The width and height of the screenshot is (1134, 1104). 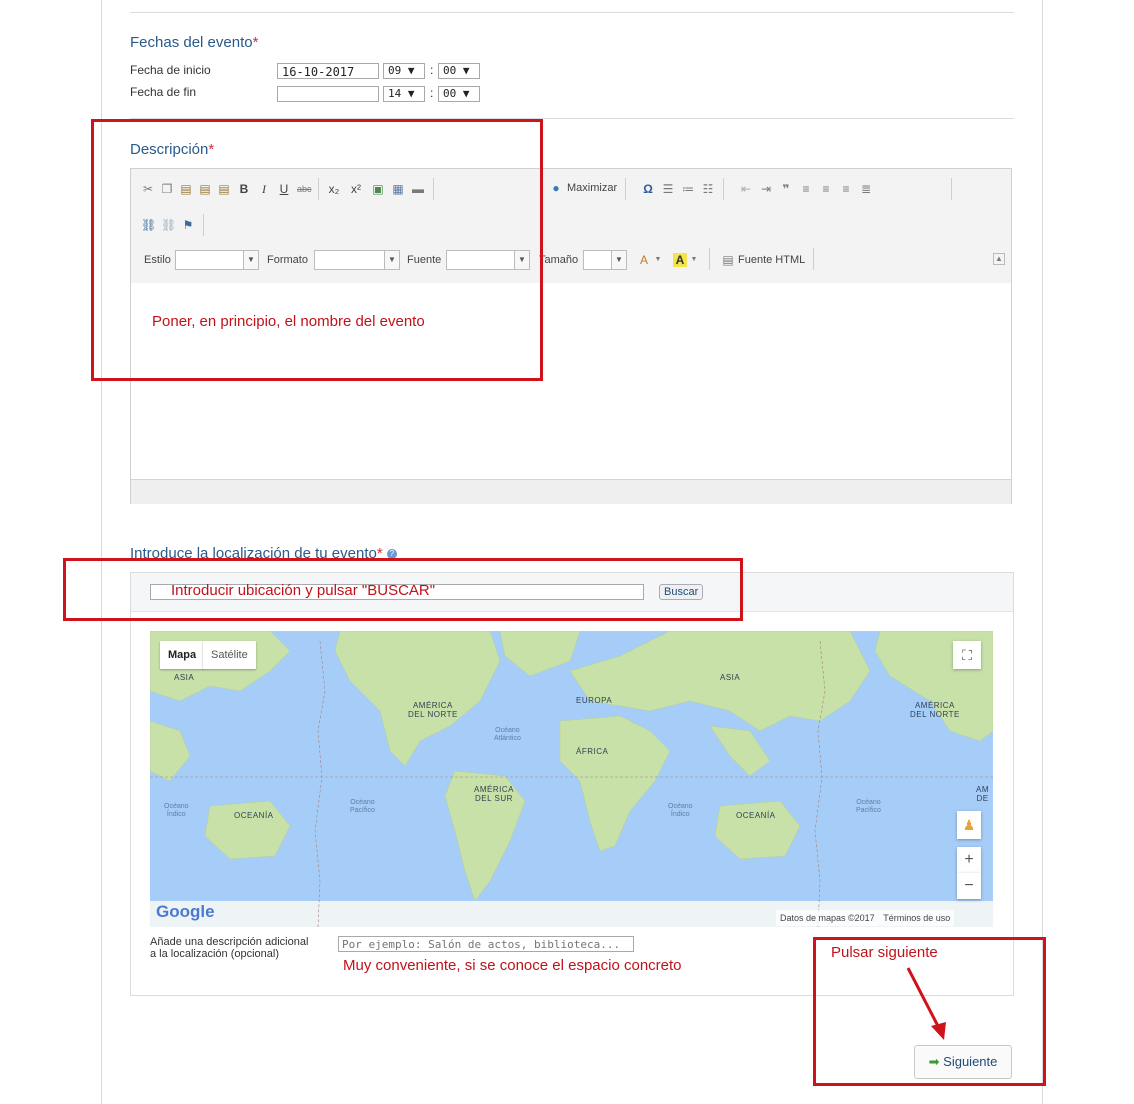 What do you see at coordinates (865, 918) in the screenshot?
I see `map-attribution: Datos de mapas ©2017 Términos de uso` at bounding box center [865, 918].